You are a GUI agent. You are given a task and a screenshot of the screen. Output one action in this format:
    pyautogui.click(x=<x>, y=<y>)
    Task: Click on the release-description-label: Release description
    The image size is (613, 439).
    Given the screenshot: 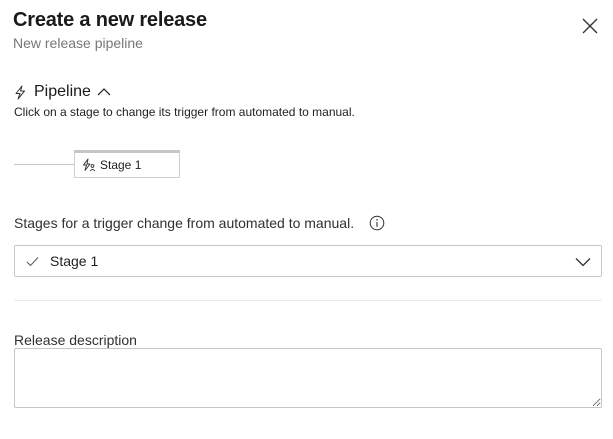 What is the action you would take?
    pyautogui.click(x=75, y=340)
    